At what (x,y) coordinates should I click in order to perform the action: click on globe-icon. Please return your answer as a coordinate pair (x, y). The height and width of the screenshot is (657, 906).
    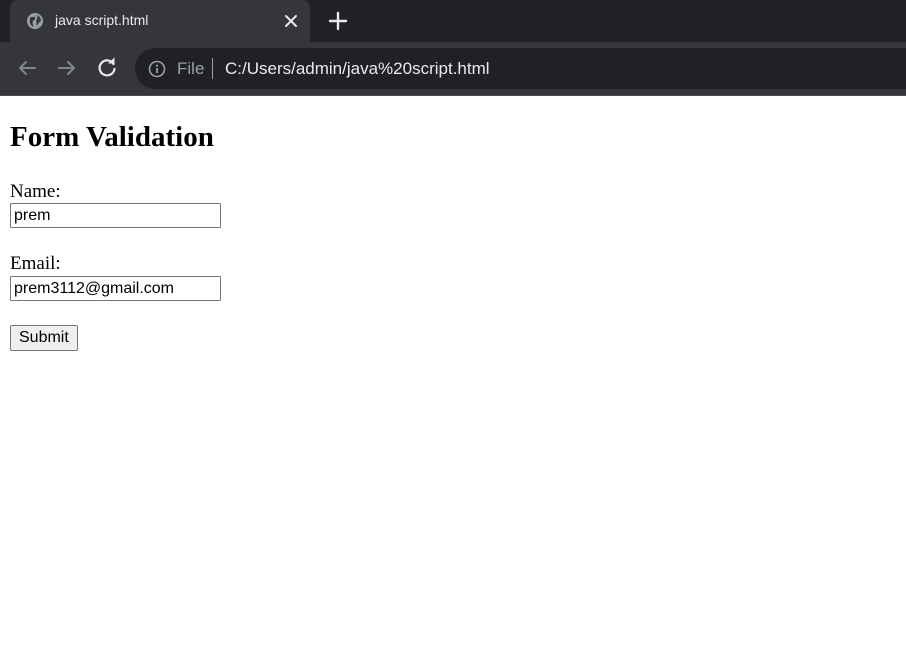
    Looking at the image, I should click on (35, 21).